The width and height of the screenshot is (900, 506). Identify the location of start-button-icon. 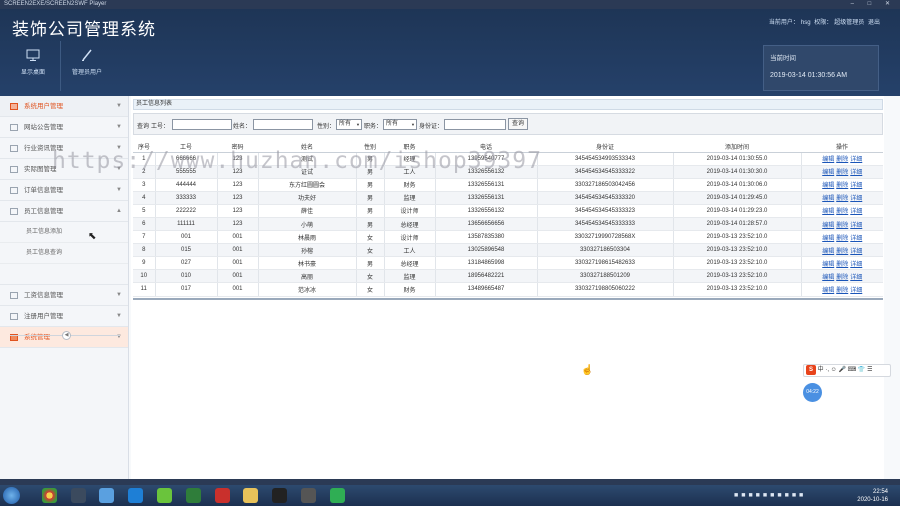
(11, 495).